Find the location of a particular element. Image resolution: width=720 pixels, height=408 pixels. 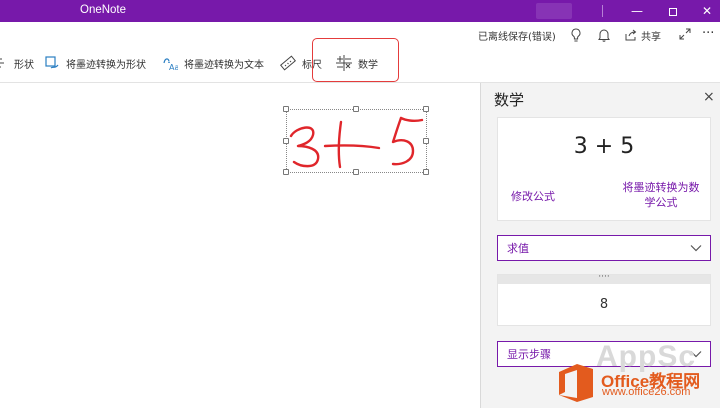

edit-formula-link: 修改公式 is located at coordinates (533, 196).